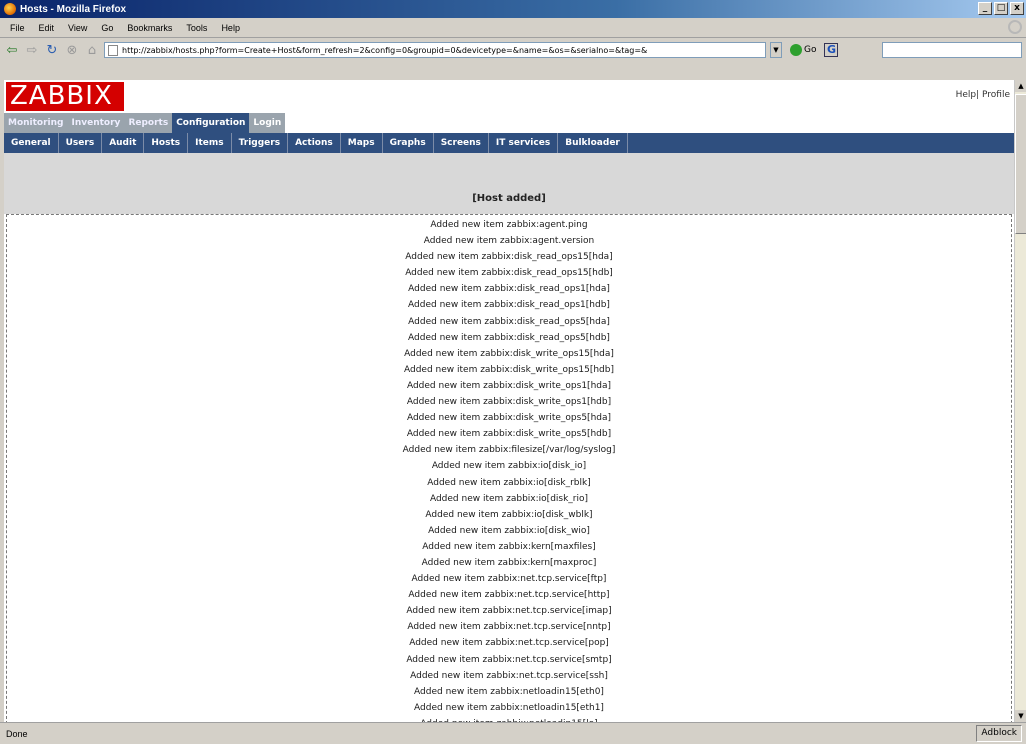  I want to click on menu-edit: Edit, so click(47, 28).